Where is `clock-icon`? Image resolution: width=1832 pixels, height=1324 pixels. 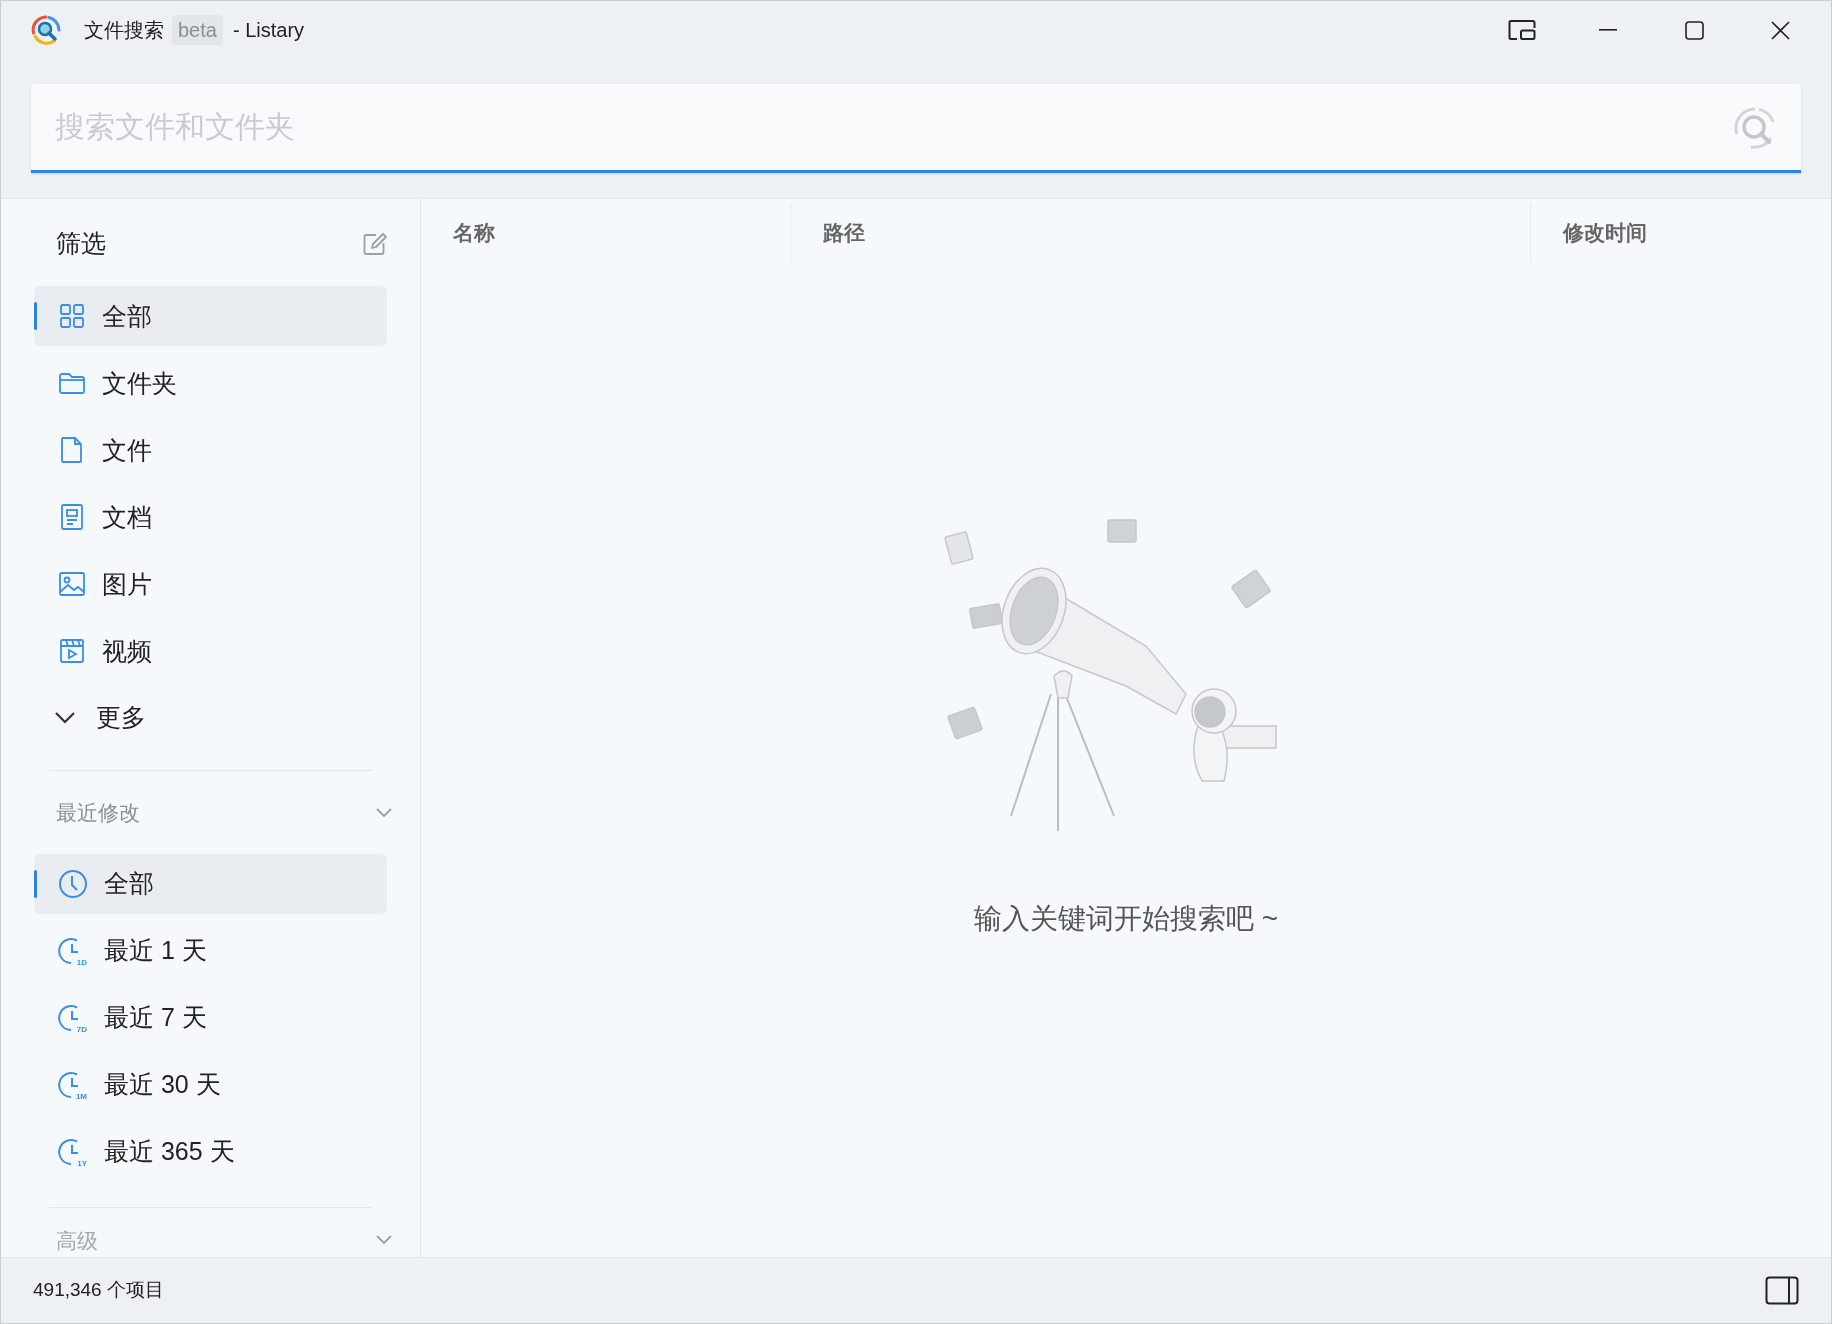 clock-icon is located at coordinates (73, 883).